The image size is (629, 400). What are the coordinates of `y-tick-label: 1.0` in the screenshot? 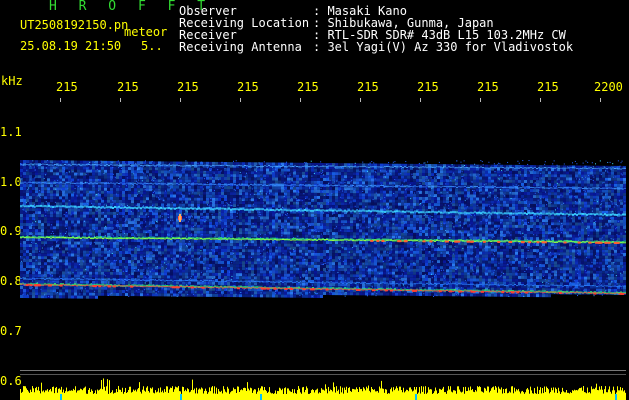 It's located at (11, 182).